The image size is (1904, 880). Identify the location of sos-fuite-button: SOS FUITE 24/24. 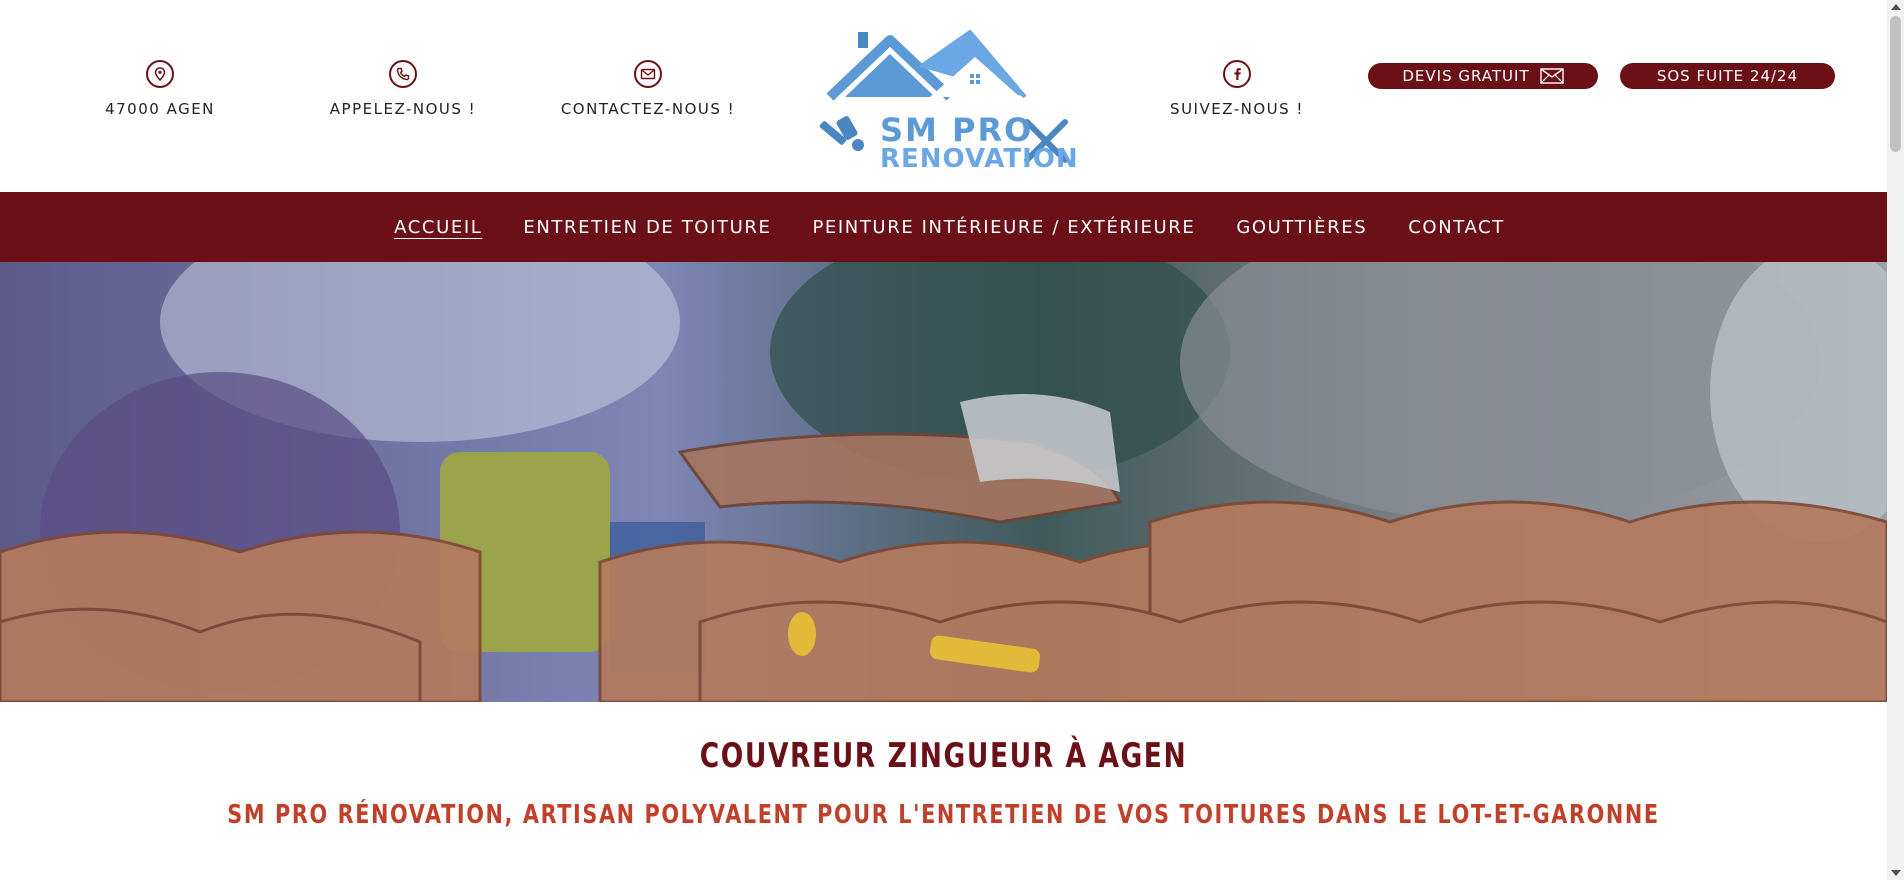
(1727, 76).